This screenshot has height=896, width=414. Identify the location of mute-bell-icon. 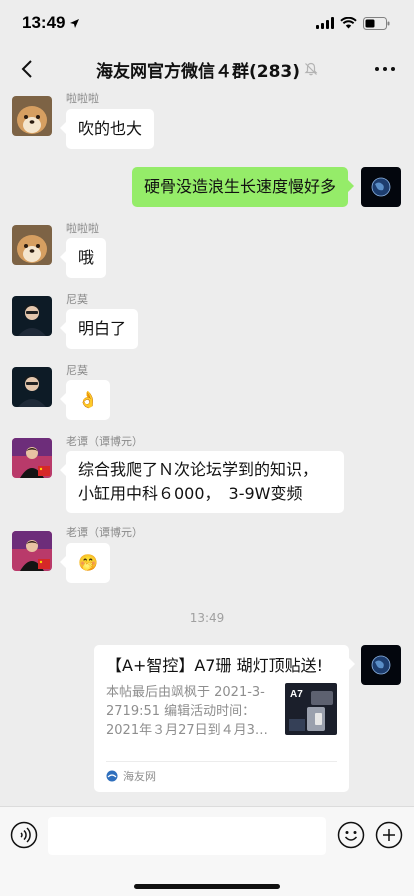
(311, 69).